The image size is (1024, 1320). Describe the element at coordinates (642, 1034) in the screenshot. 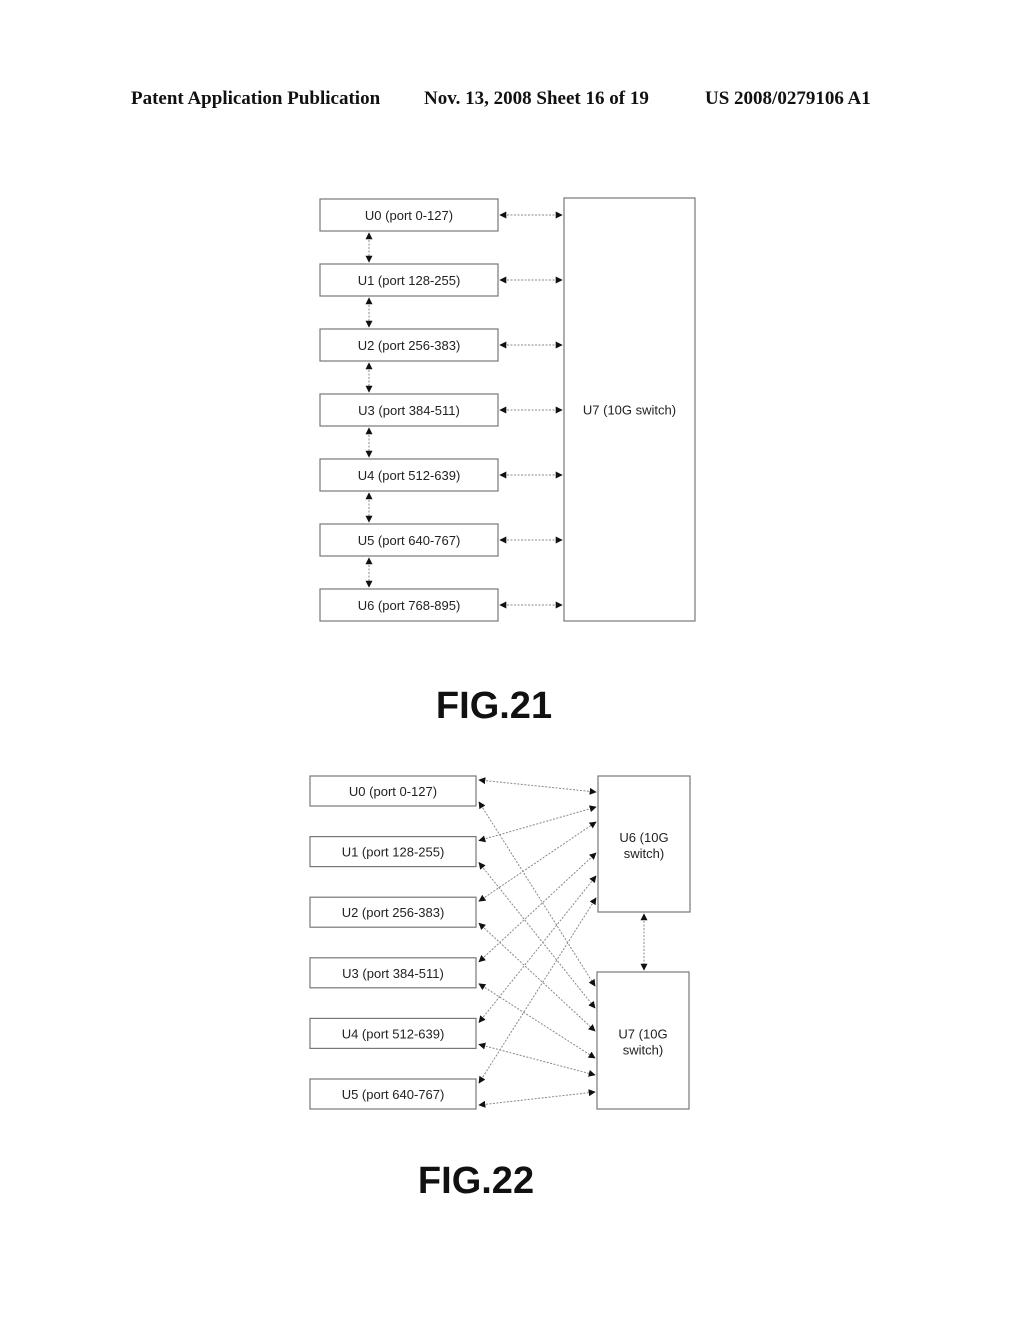

I see `switch-label-line1: U7 (10G` at that location.